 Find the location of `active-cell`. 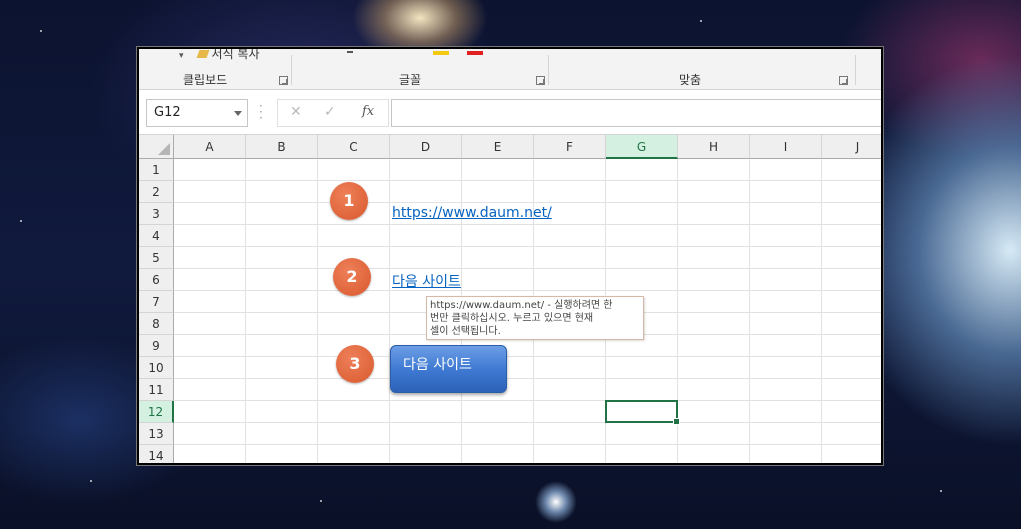

active-cell is located at coordinates (642, 412).